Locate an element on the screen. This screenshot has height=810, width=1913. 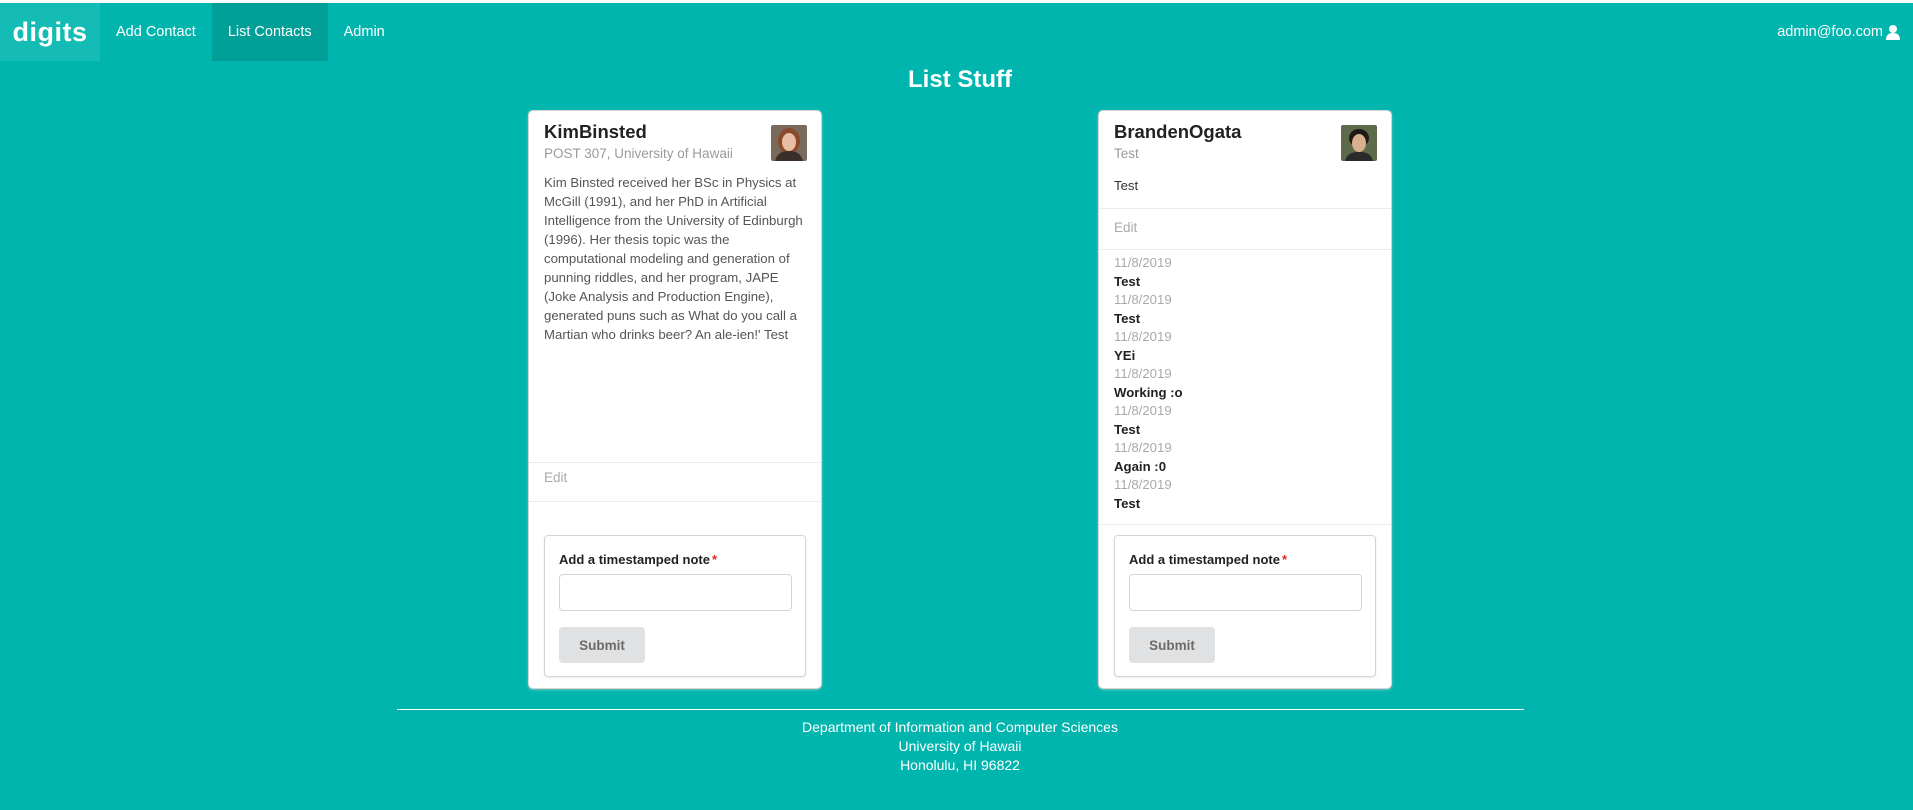
card-header: BrandenOgata Test is located at coordinates (1229, 141).